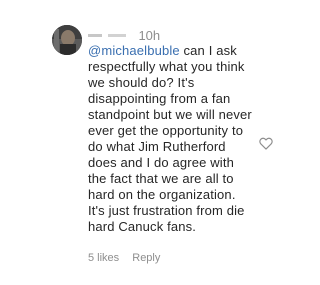 The width and height of the screenshot is (320, 285). I want to click on comment-header: 10h, so click(124, 35).